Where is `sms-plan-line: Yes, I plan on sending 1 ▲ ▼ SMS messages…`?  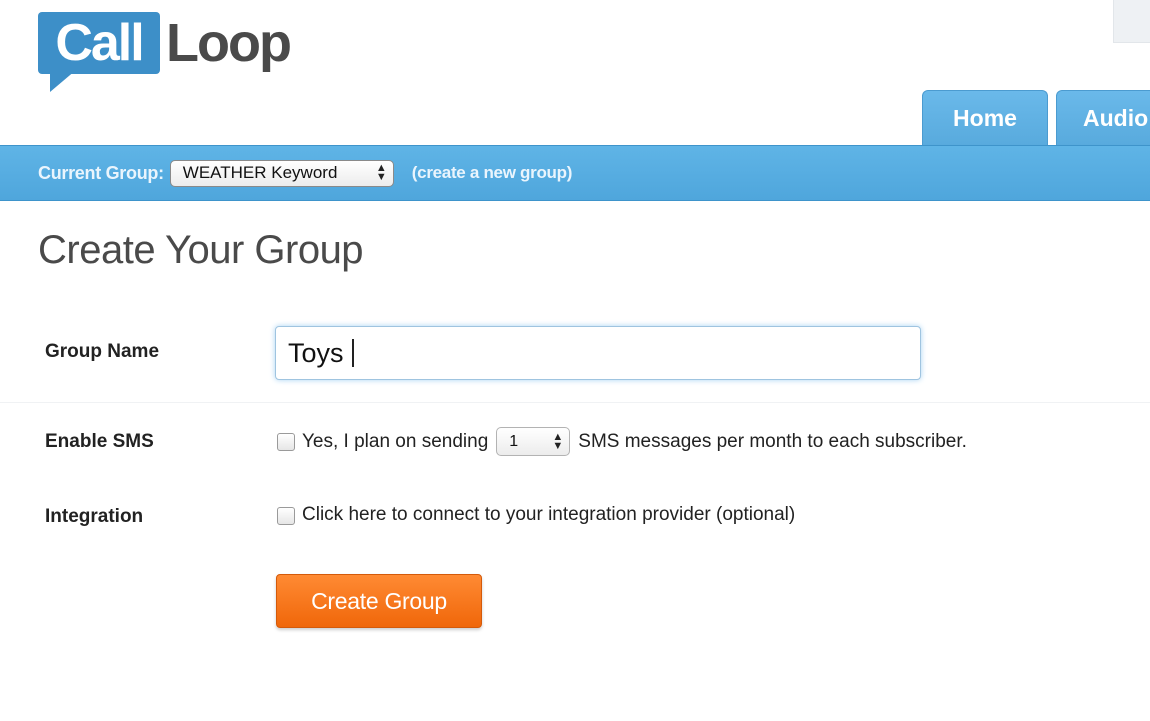 sms-plan-line: Yes, I plan on sending 1 ▲ ▼ SMS messages… is located at coordinates (634, 441).